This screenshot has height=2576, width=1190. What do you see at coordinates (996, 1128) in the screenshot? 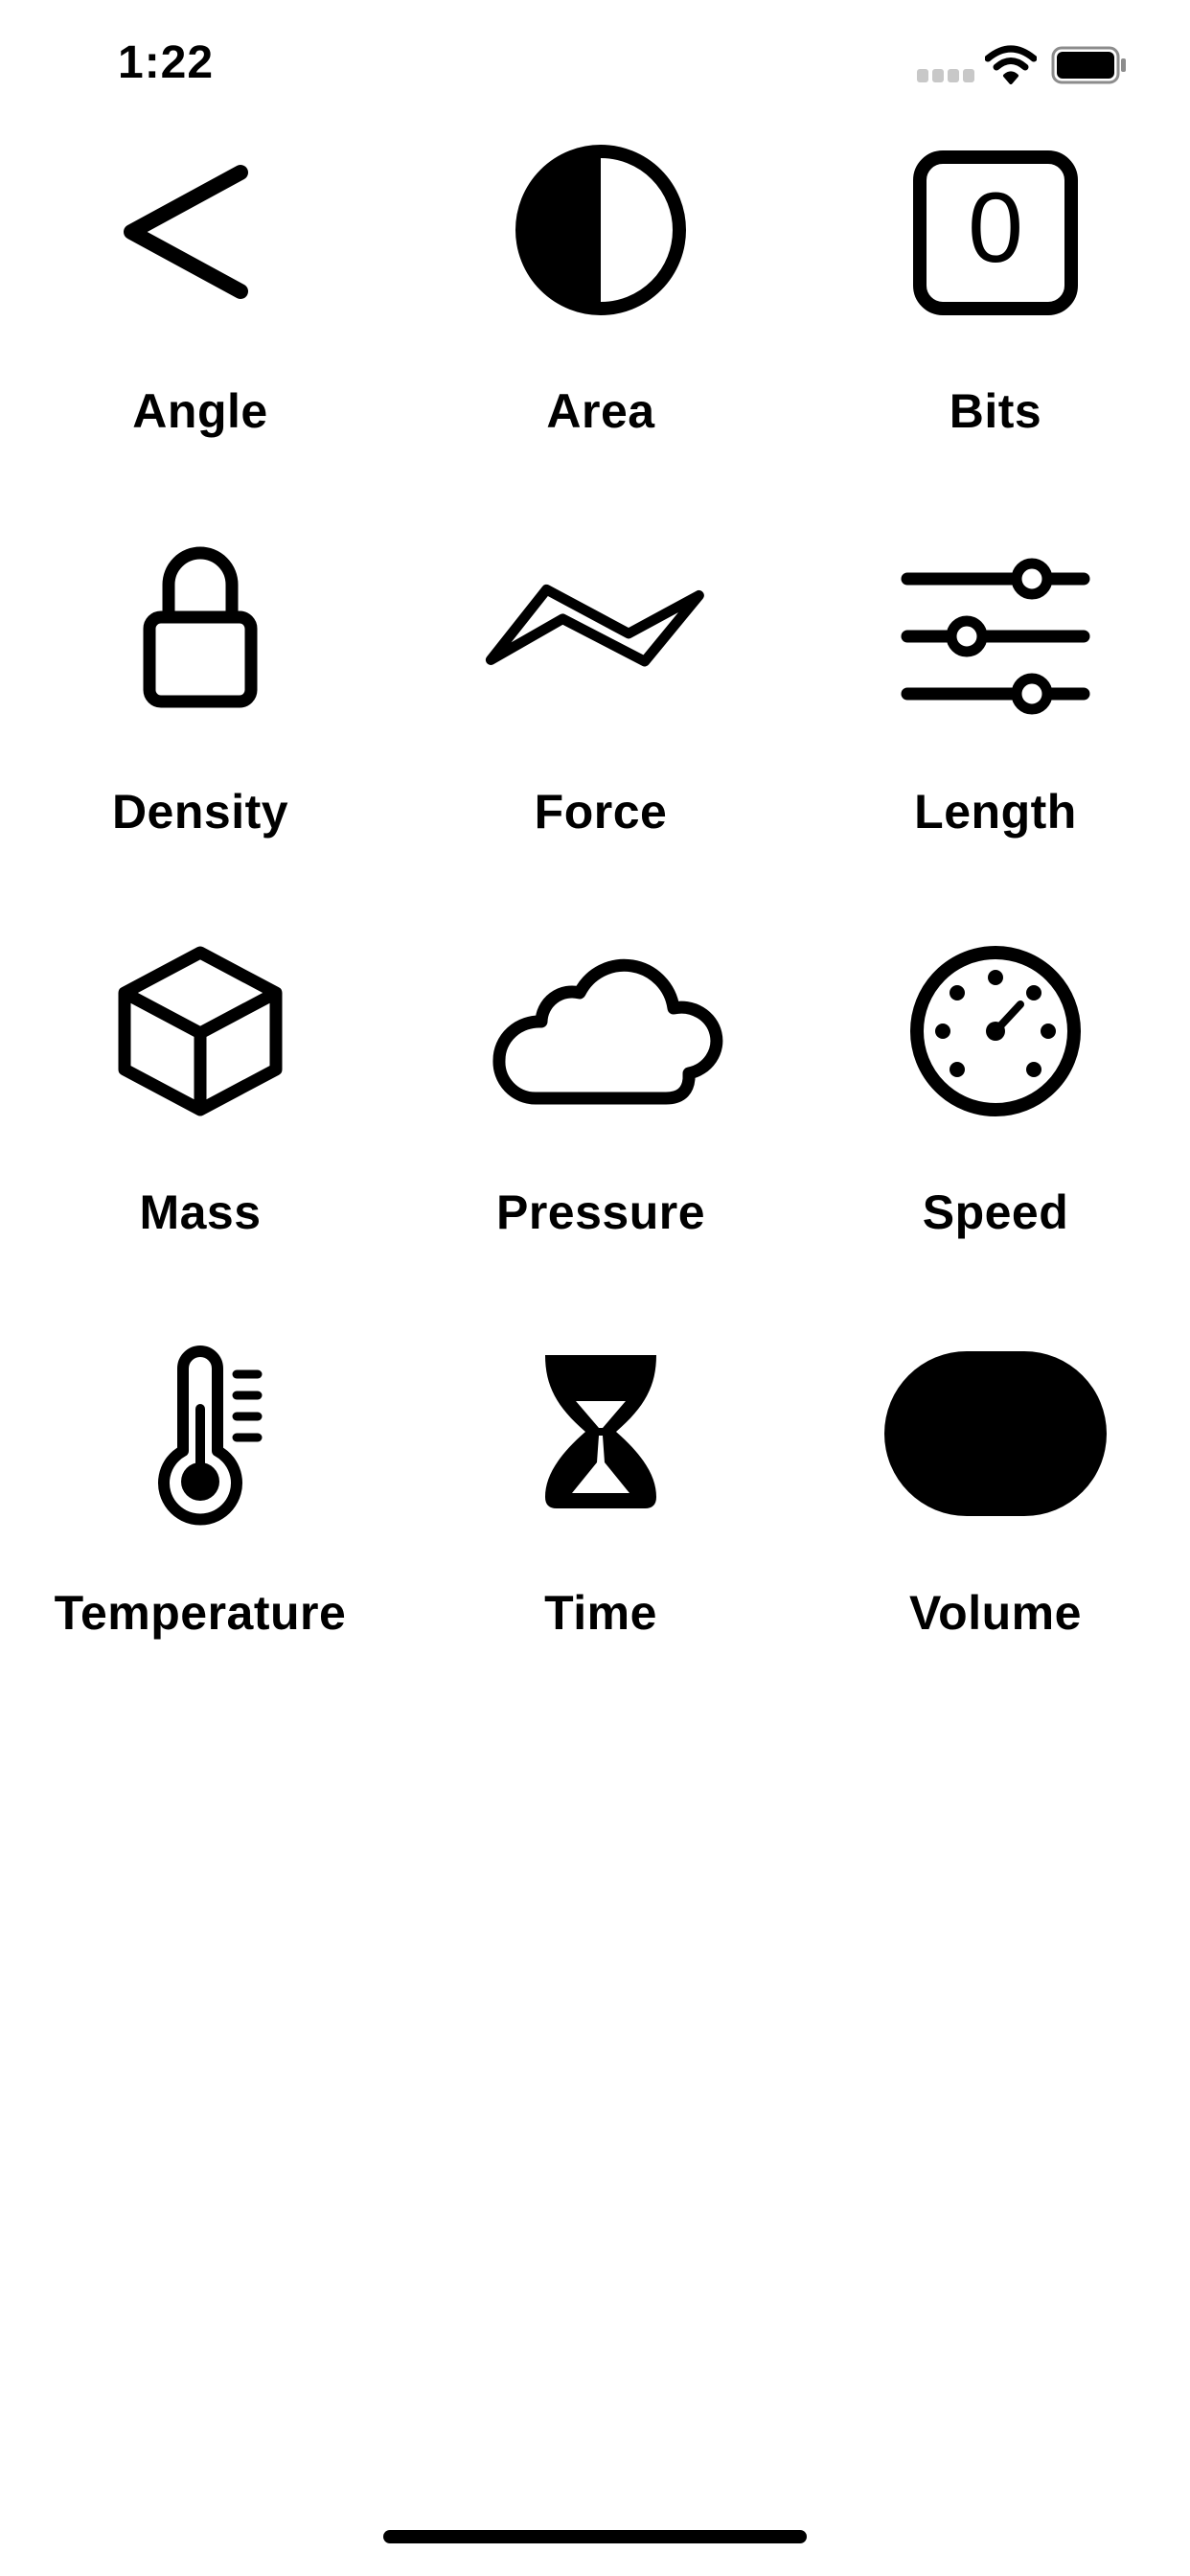
I see `unit-tile-speed: Speed` at bounding box center [996, 1128].